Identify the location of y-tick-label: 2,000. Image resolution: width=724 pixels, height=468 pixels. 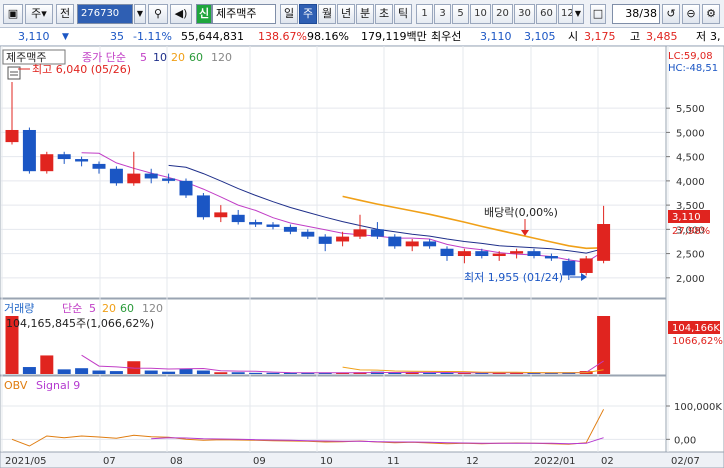
(690, 279).